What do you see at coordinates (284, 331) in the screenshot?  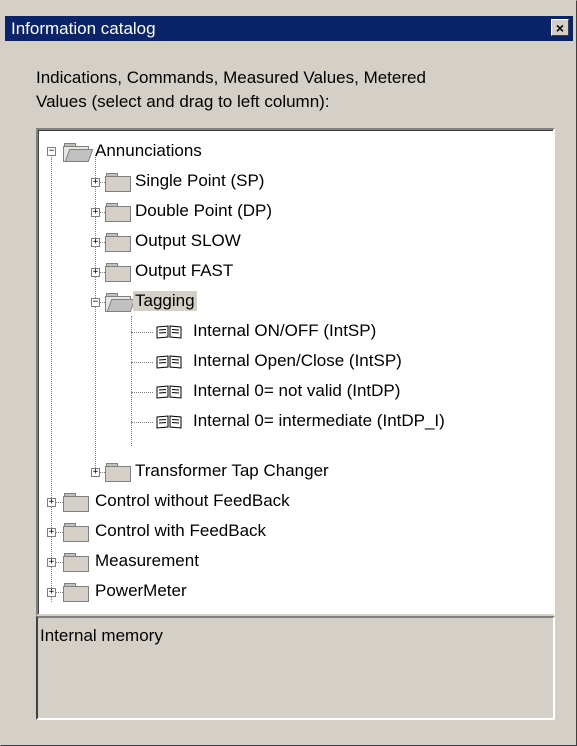 I see `tree-item-internal-on-off: Internal ON/OFF (IntSP)` at bounding box center [284, 331].